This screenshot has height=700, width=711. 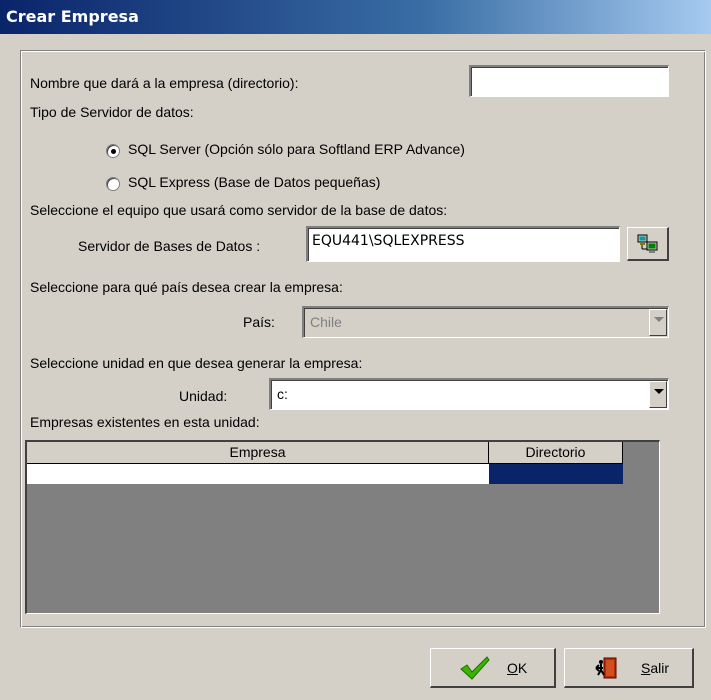 I want to click on server-type-label: Tipo de Servidor de datos:, so click(x=112, y=112).